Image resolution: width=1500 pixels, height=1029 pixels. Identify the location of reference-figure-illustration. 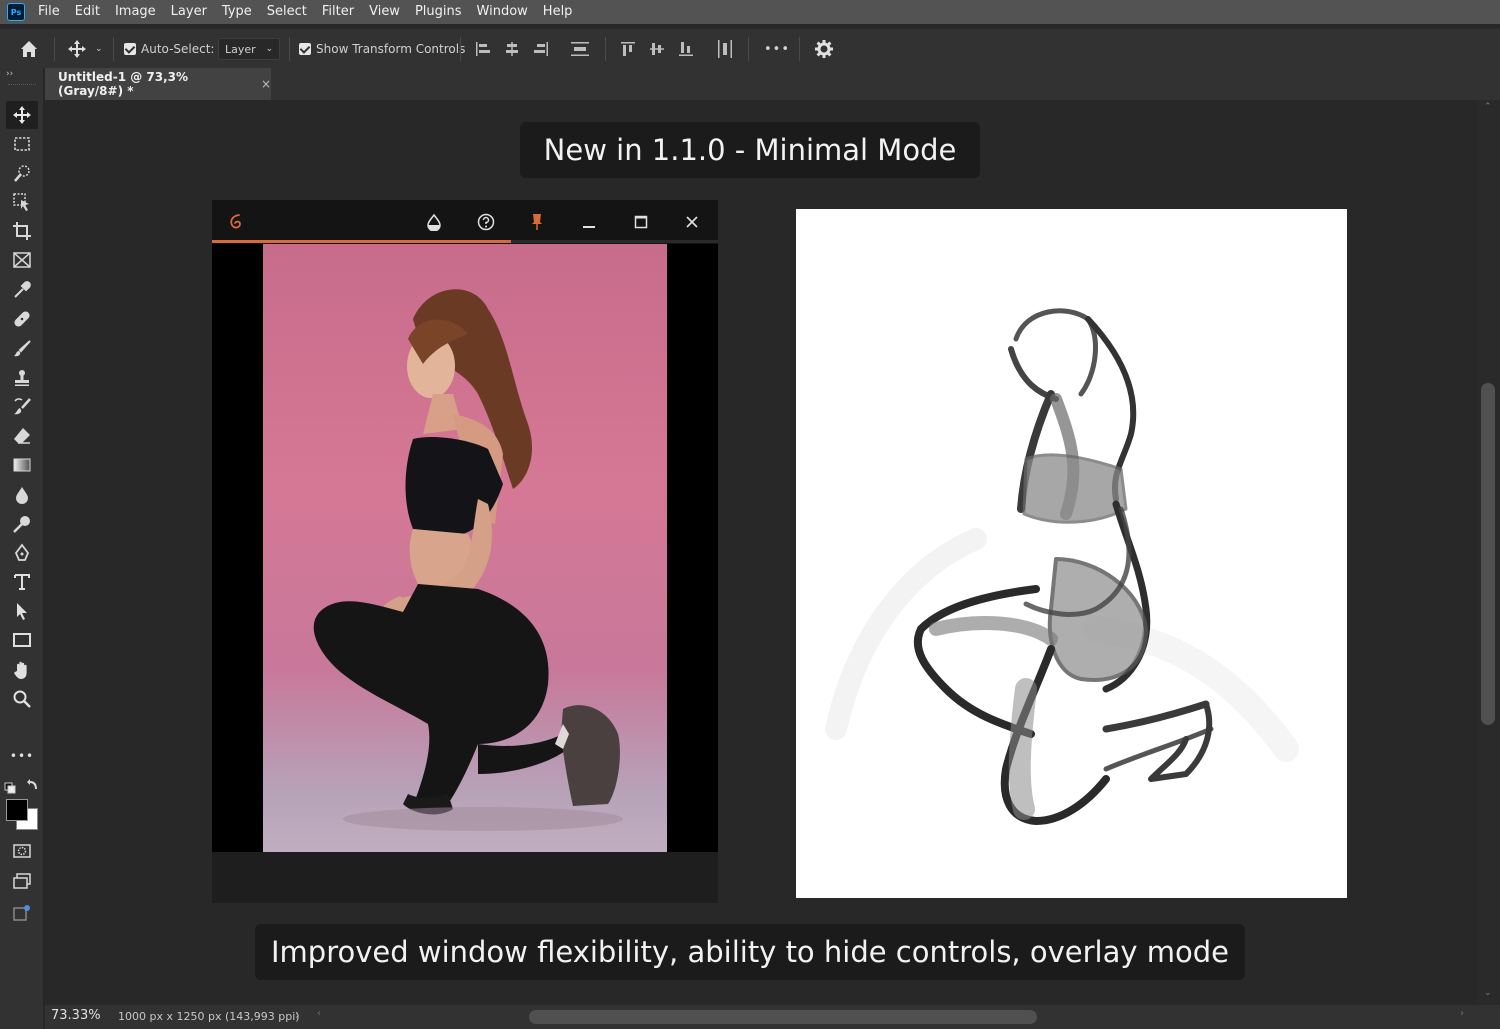
(468, 560).